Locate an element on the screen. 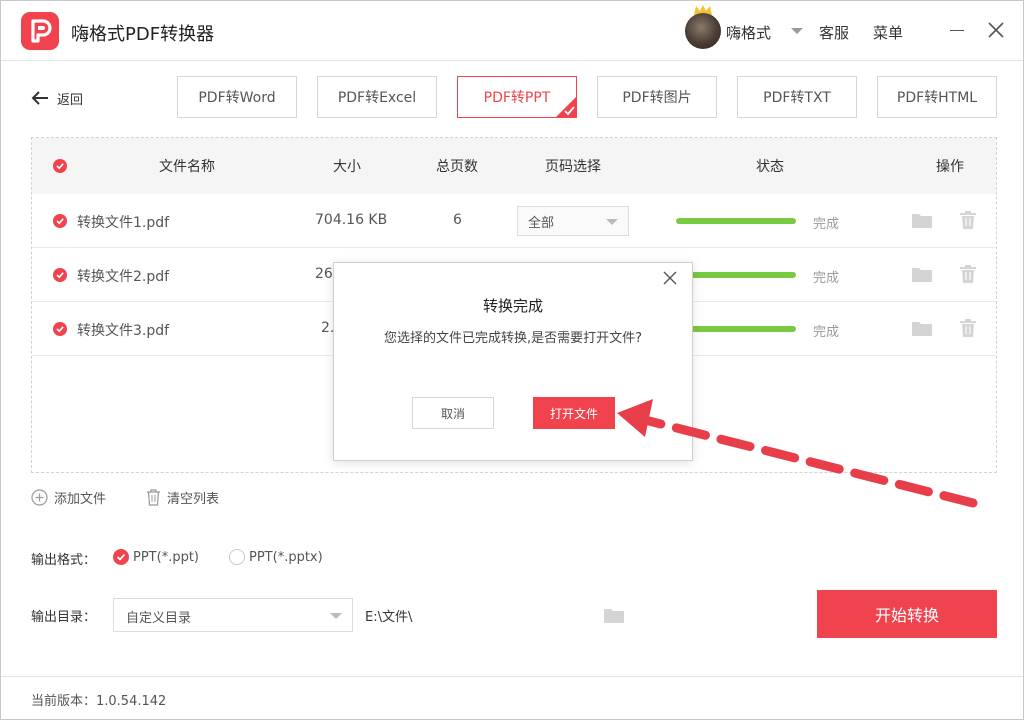  header-status: 状态 is located at coordinates (770, 167).